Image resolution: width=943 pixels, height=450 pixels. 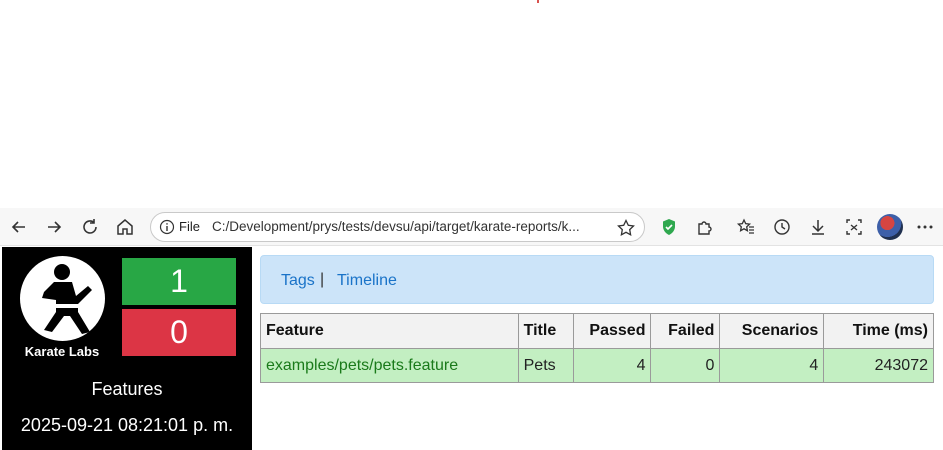 I want to click on time-cell: 243072, so click(x=878, y=365).